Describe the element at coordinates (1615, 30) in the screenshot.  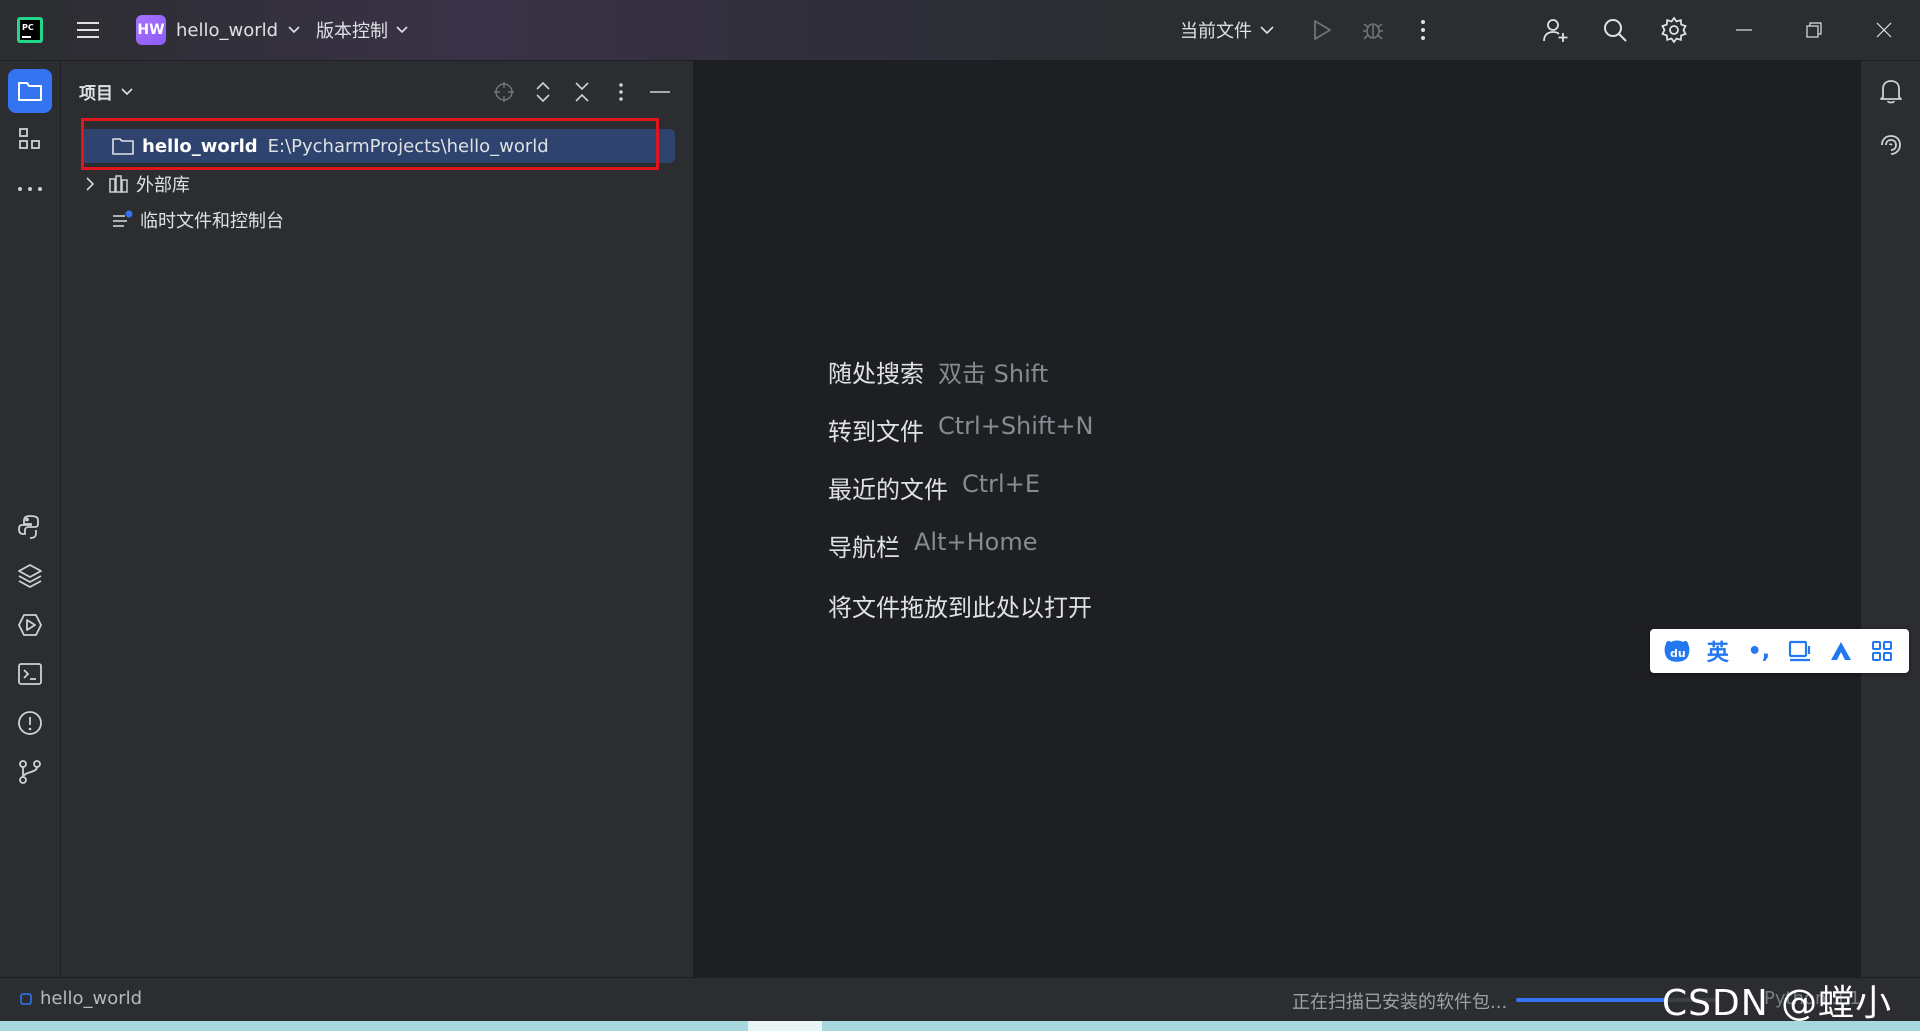
I see `search-icon` at that location.